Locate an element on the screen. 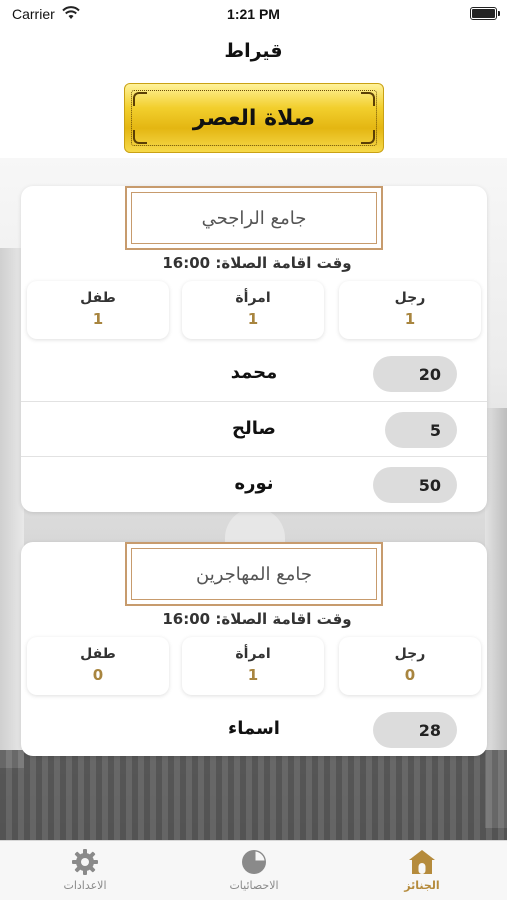 The width and height of the screenshot is (507, 900). status-bar: Carrier 1:21 PM is located at coordinates (253, 15).